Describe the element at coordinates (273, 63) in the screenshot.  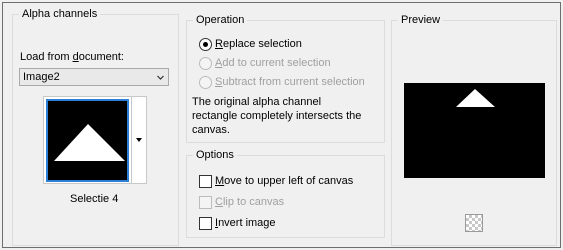
I see `add-to-selection-label: Add to current selection` at that location.